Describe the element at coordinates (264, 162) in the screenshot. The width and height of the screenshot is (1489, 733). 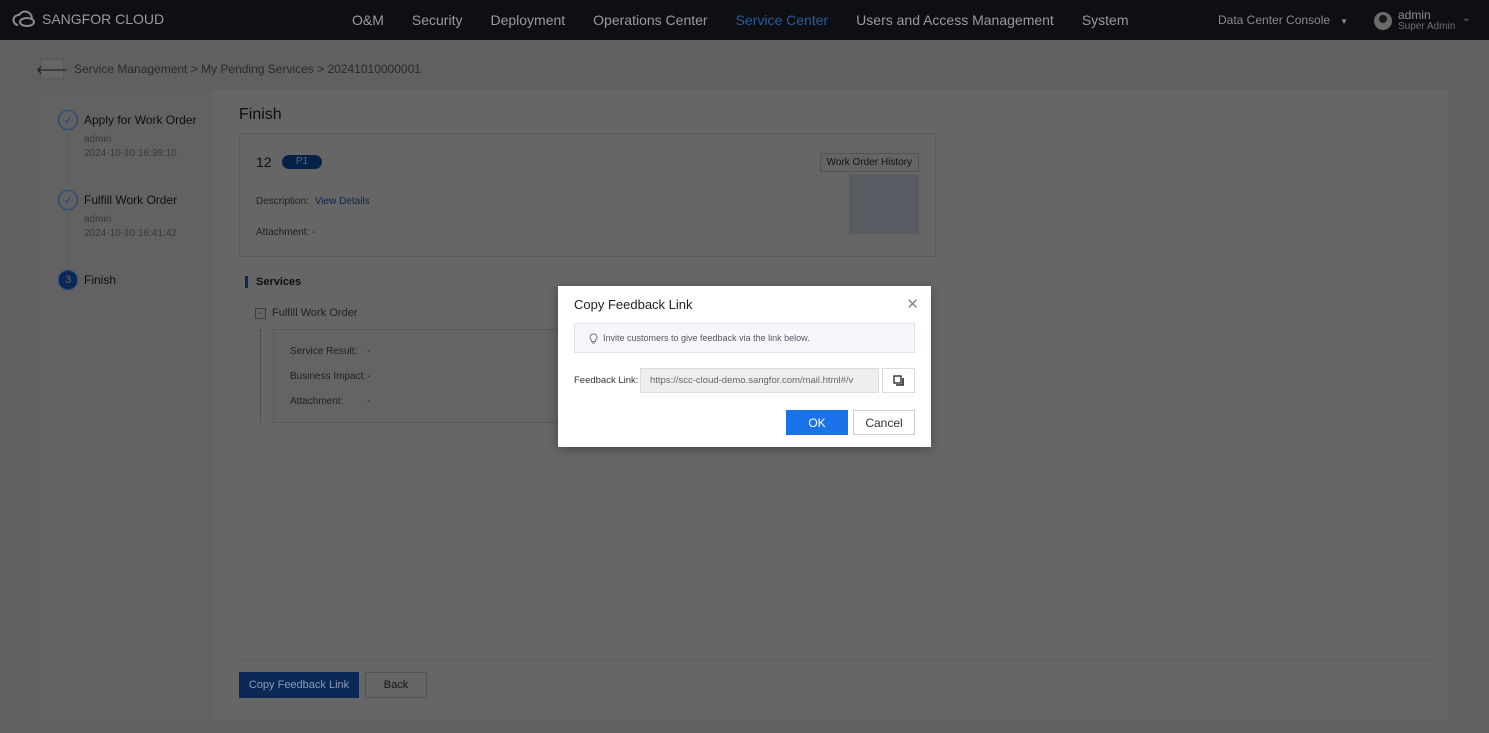
I see `order-id: 12` at that location.